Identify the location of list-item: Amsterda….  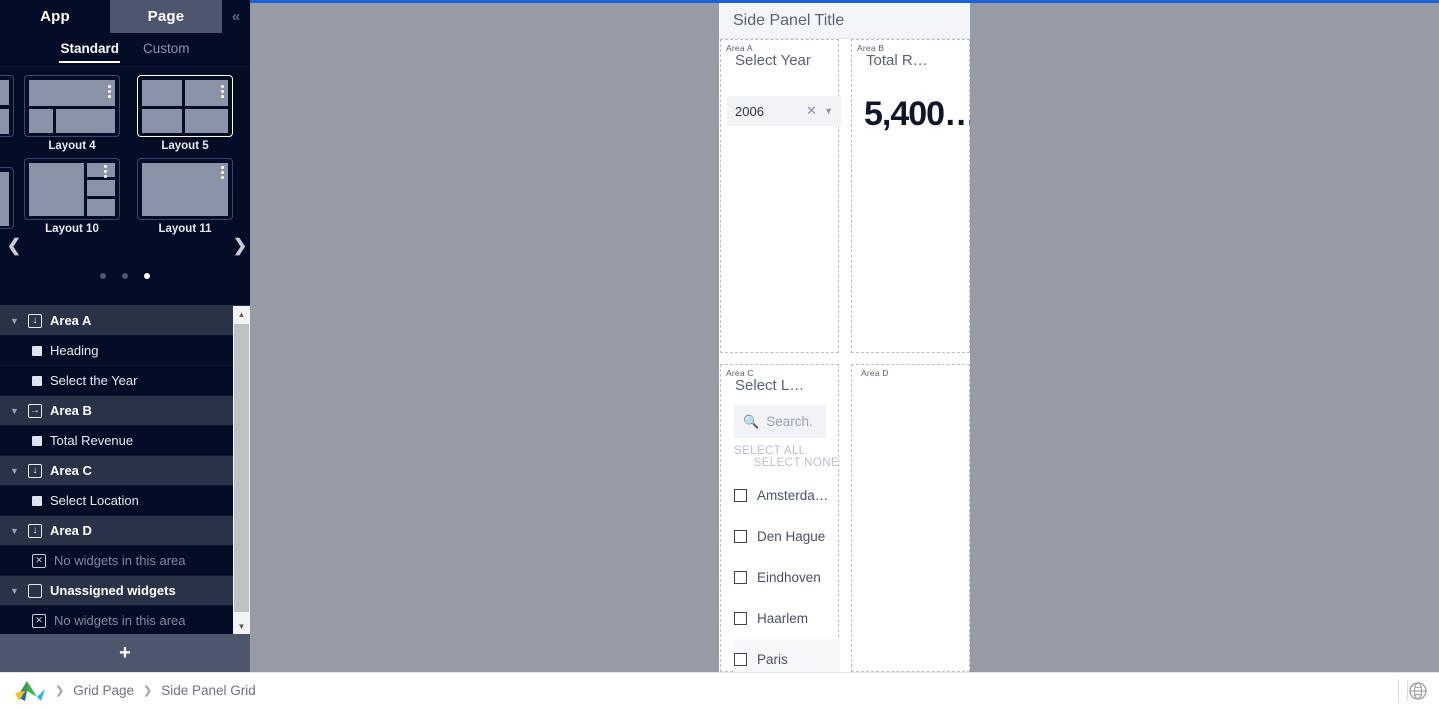
(787, 495).